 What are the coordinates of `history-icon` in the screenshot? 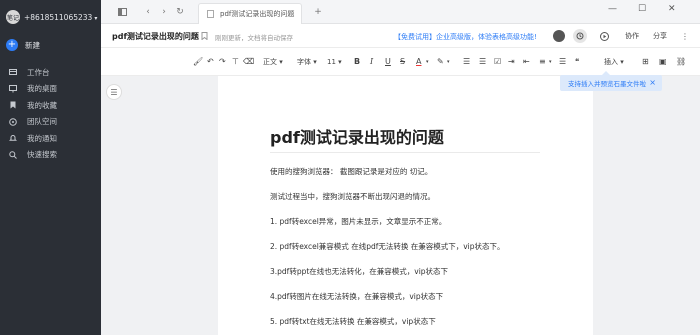 It's located at (580, 36).